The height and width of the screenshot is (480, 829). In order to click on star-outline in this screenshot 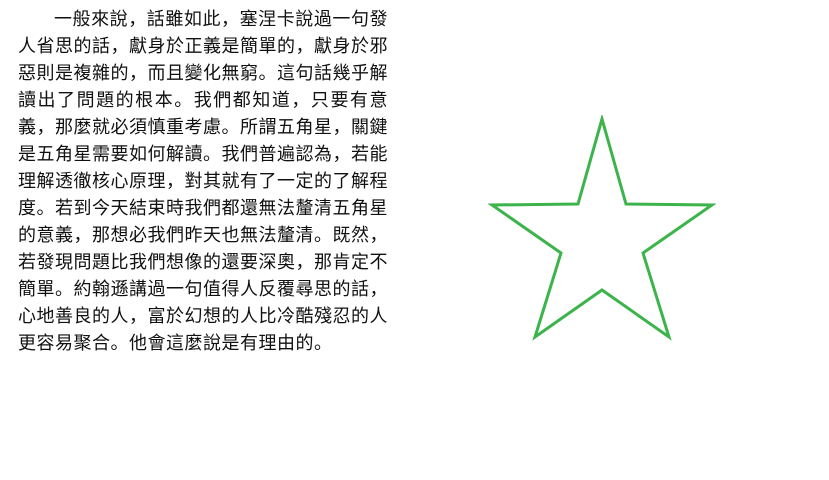, I will do `click(602, 228)`.